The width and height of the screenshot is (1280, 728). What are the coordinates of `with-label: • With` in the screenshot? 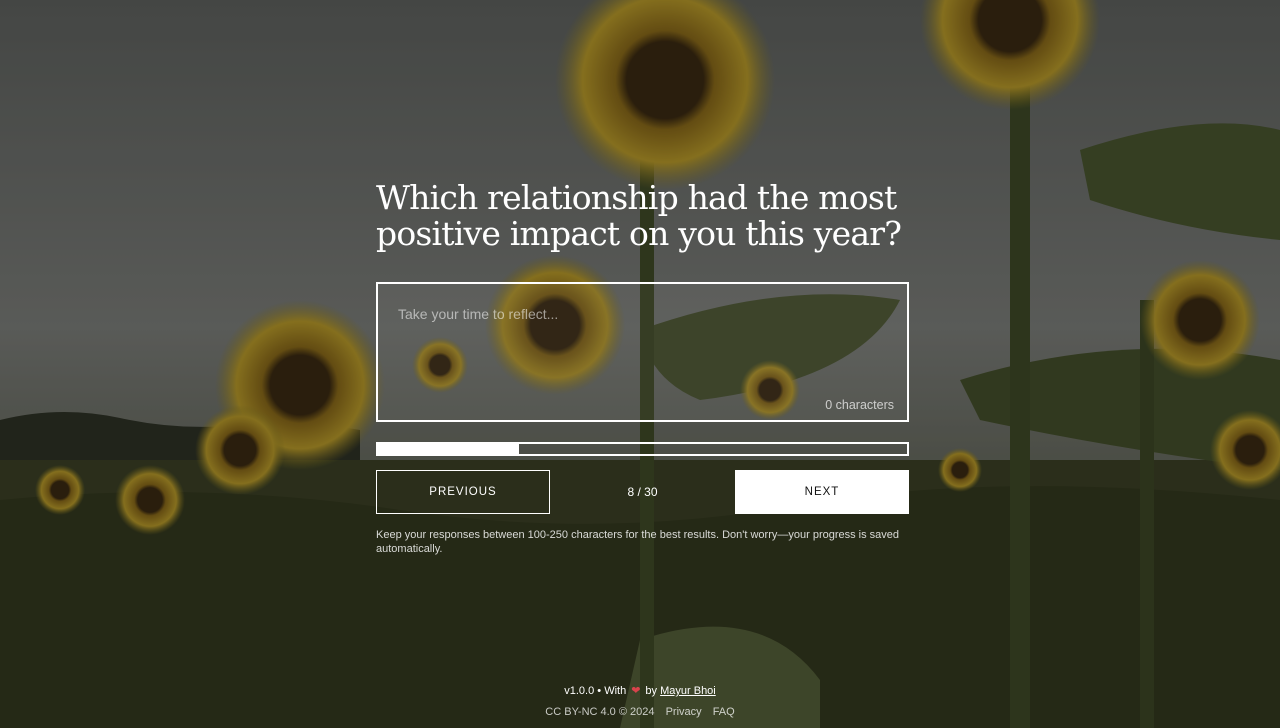 It's located at (612, 691).